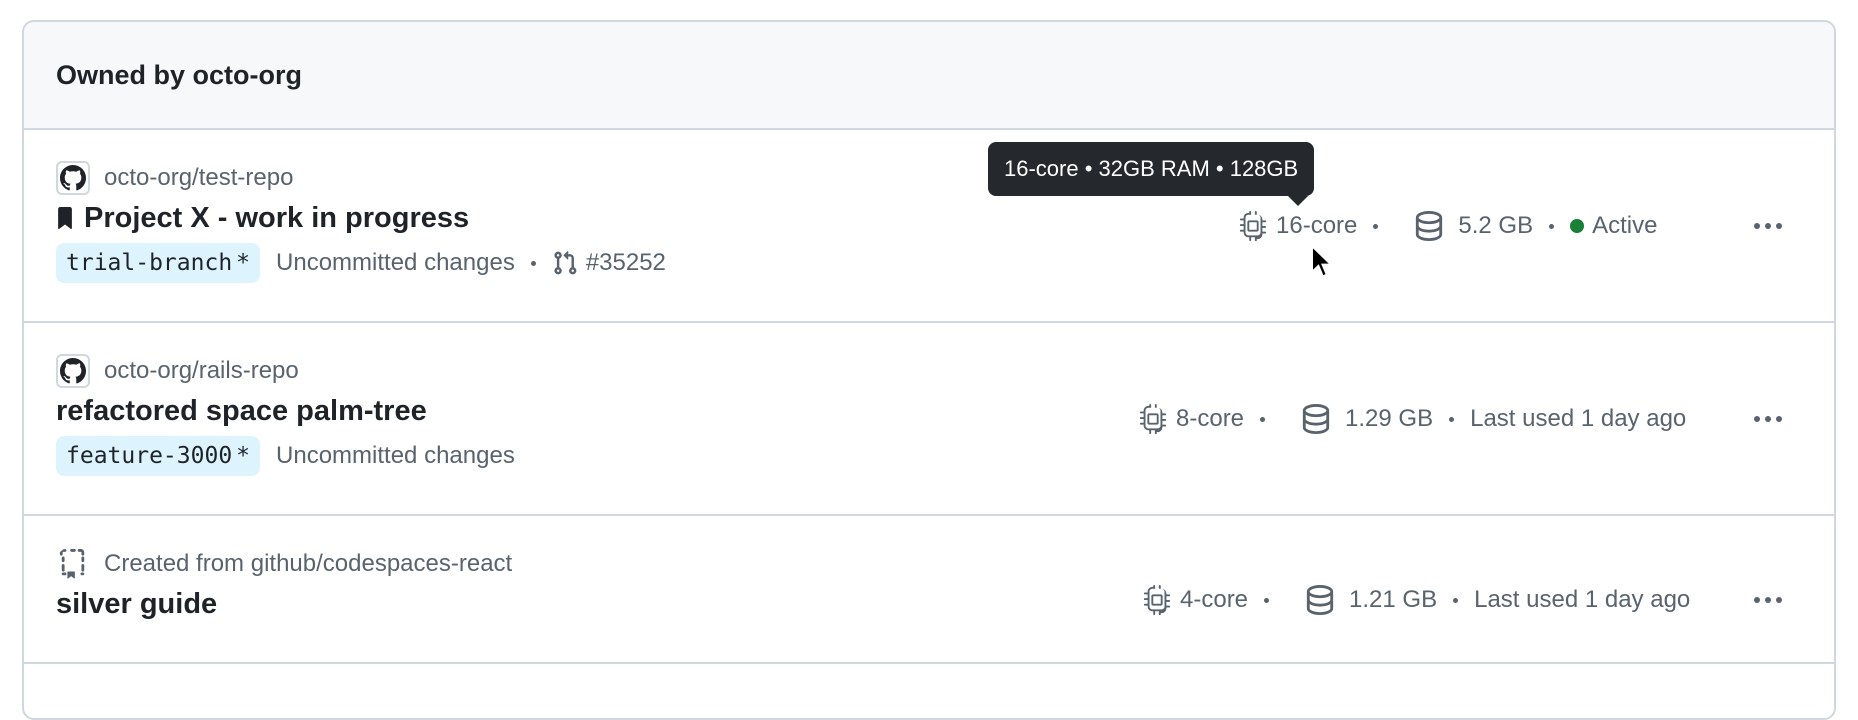 This screenshot has height=720, width=1858. I want to click on pull-request-link: #35252, so click(609, 263).